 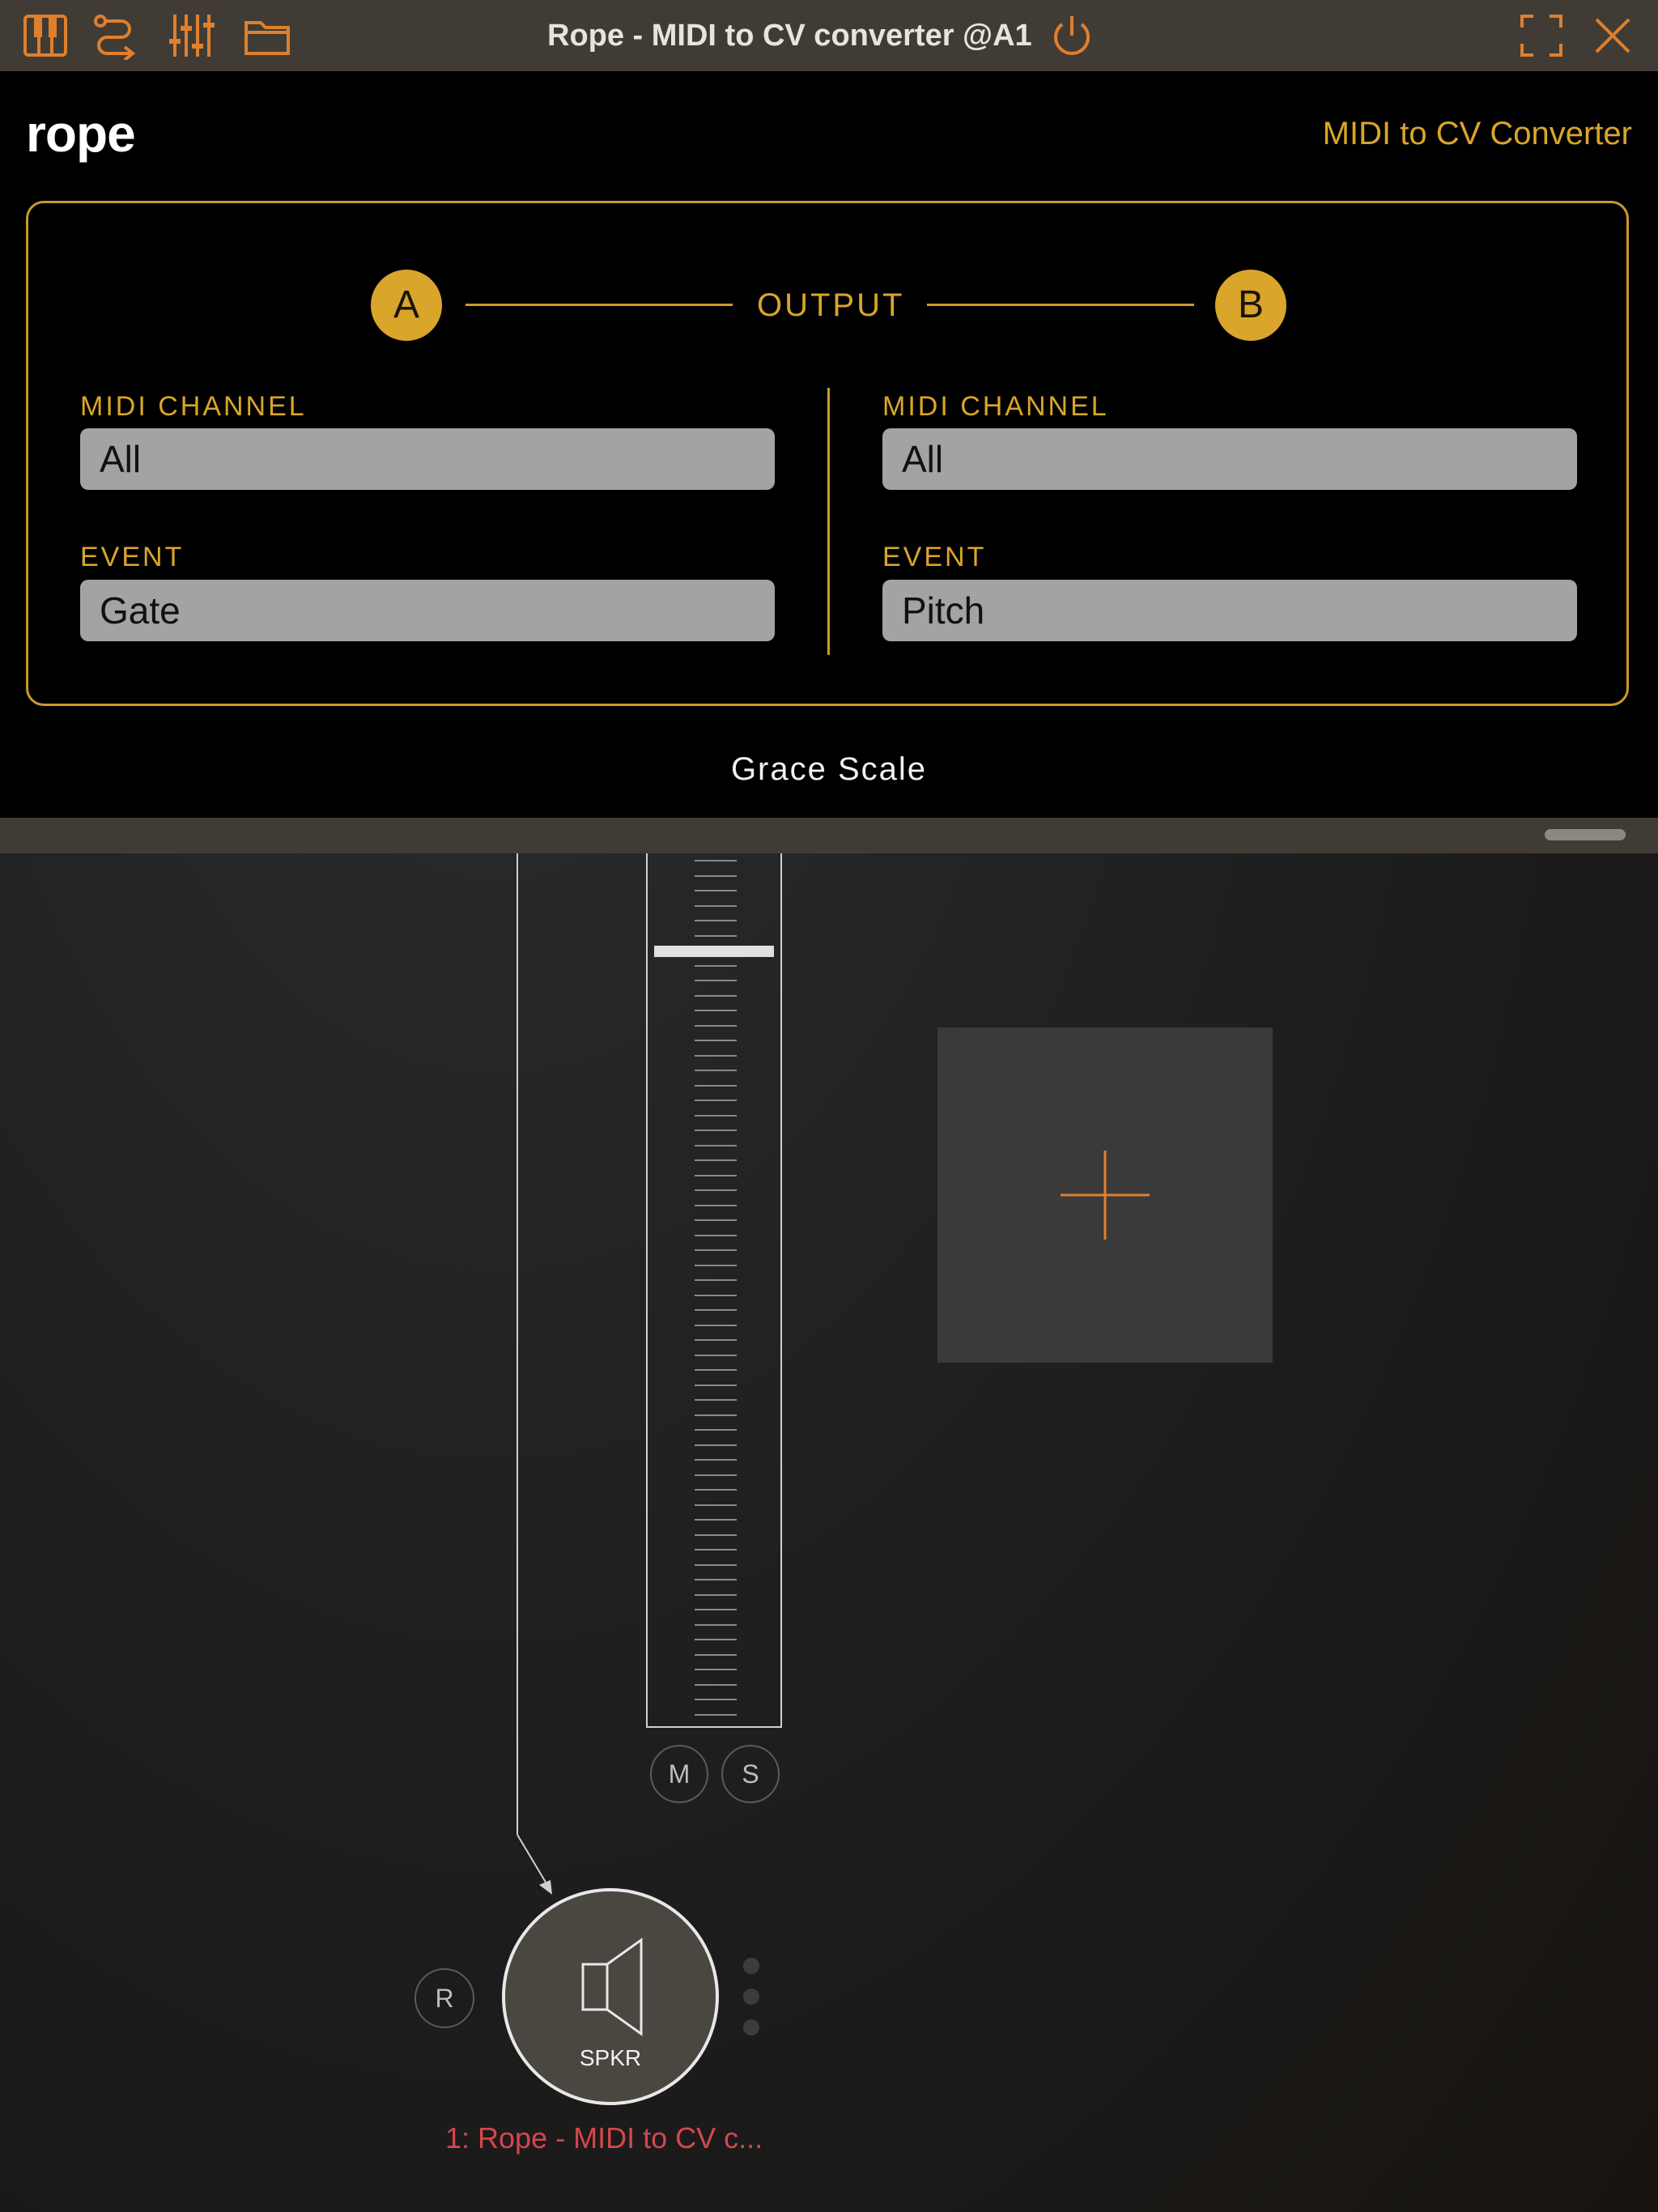 What do you see at coordinates (444, 1998) in the screenshot?
I see `record-button: R` at bounding box center [444, 1998].